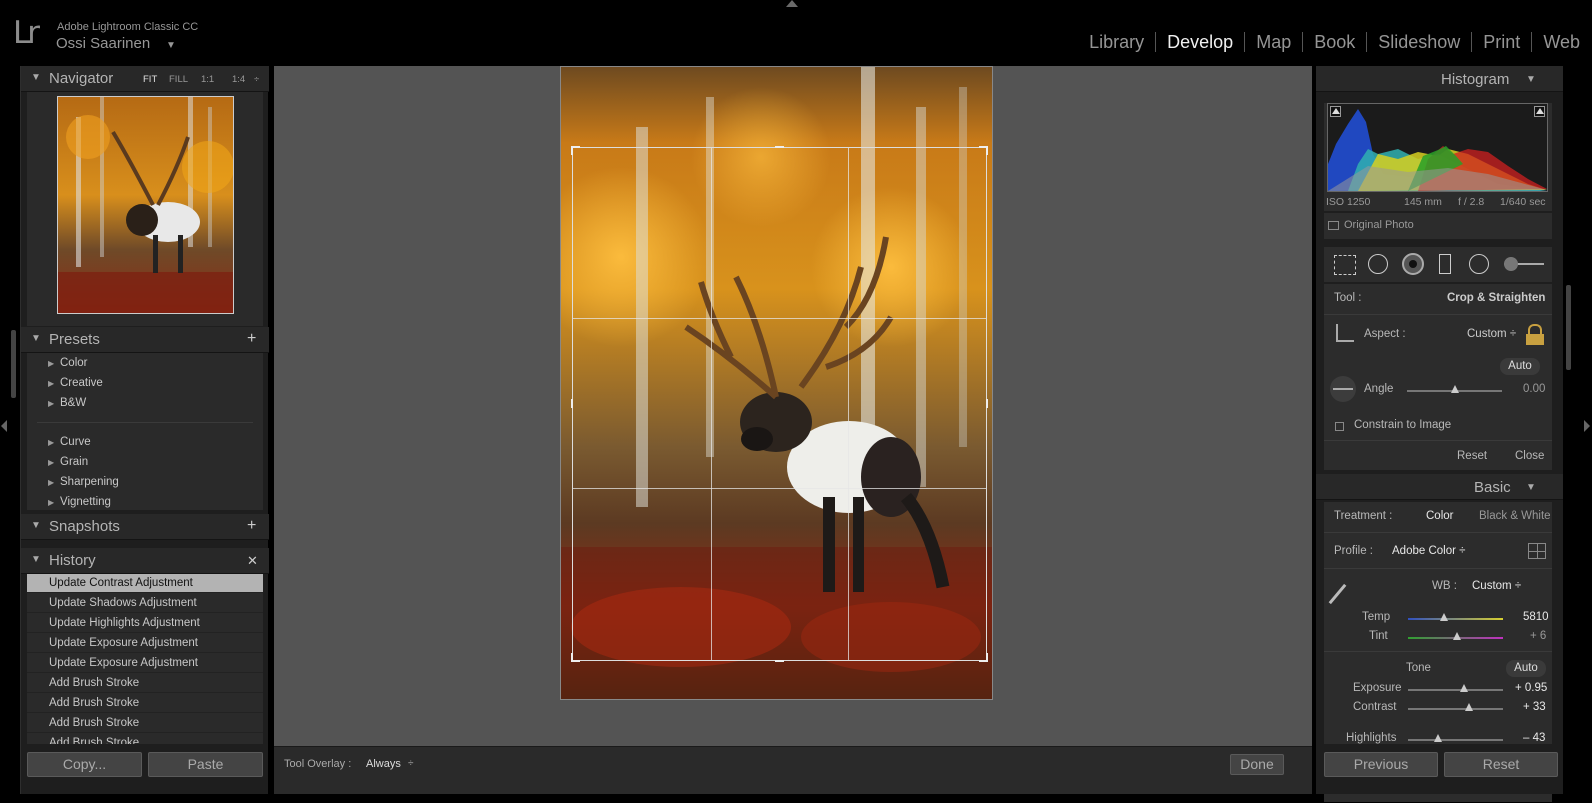  What do you see at coordinates (1529, 456) in the screenshot?
I see `crop-close-button: Close` at bounding box center [1529, 456].